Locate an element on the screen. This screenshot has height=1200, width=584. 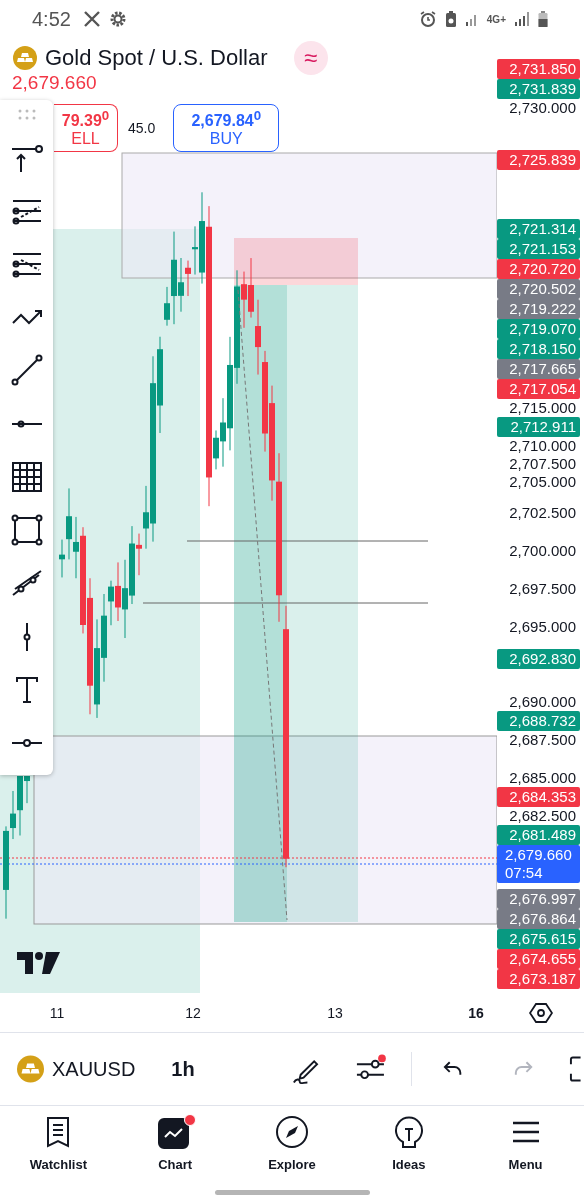
price-label: 2,731.839 is located at coordinates (538, 89).